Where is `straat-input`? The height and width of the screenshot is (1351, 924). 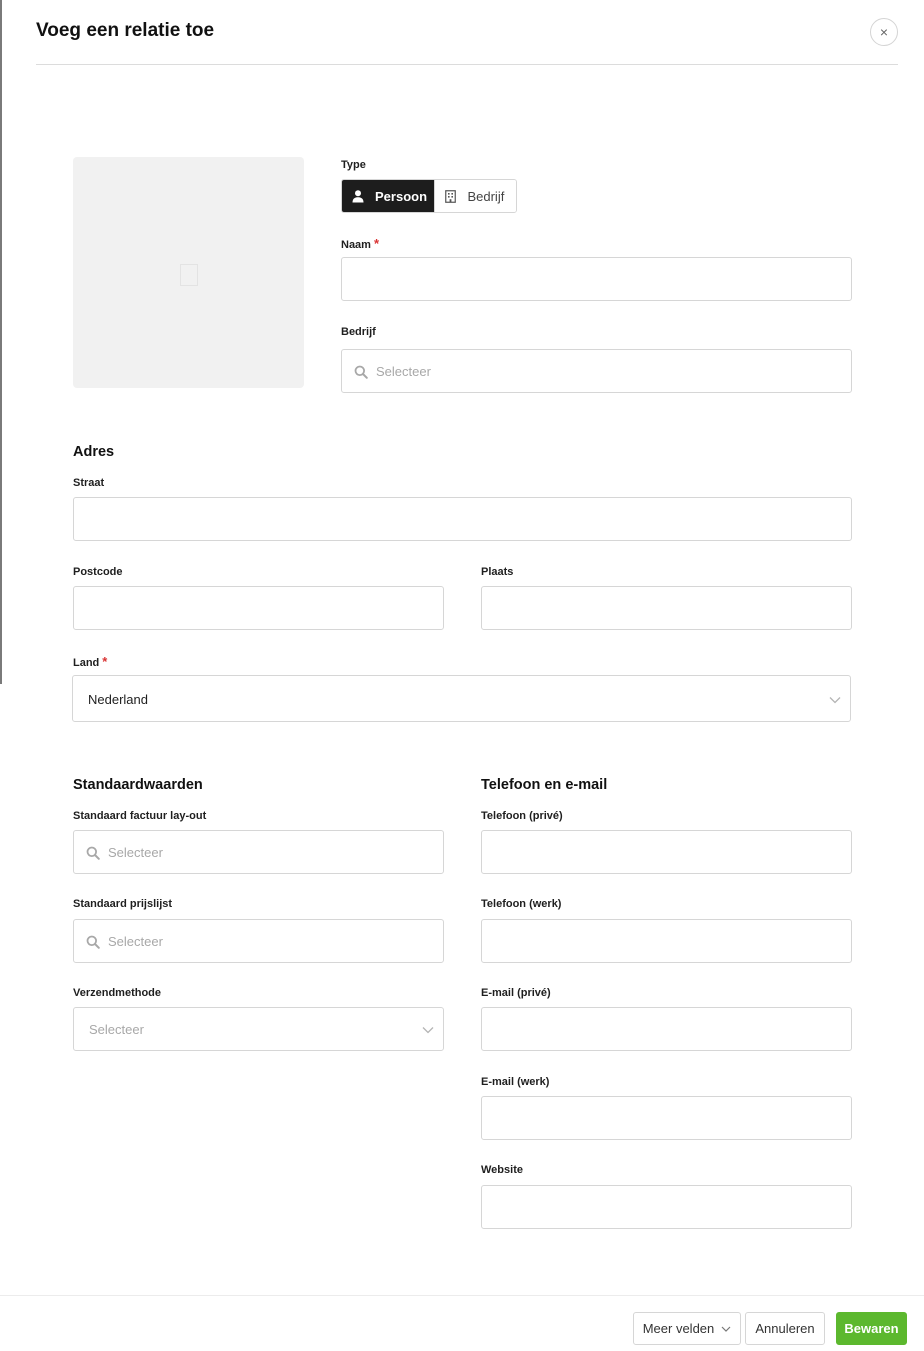 straat-input is located at coordinates (462, 519).